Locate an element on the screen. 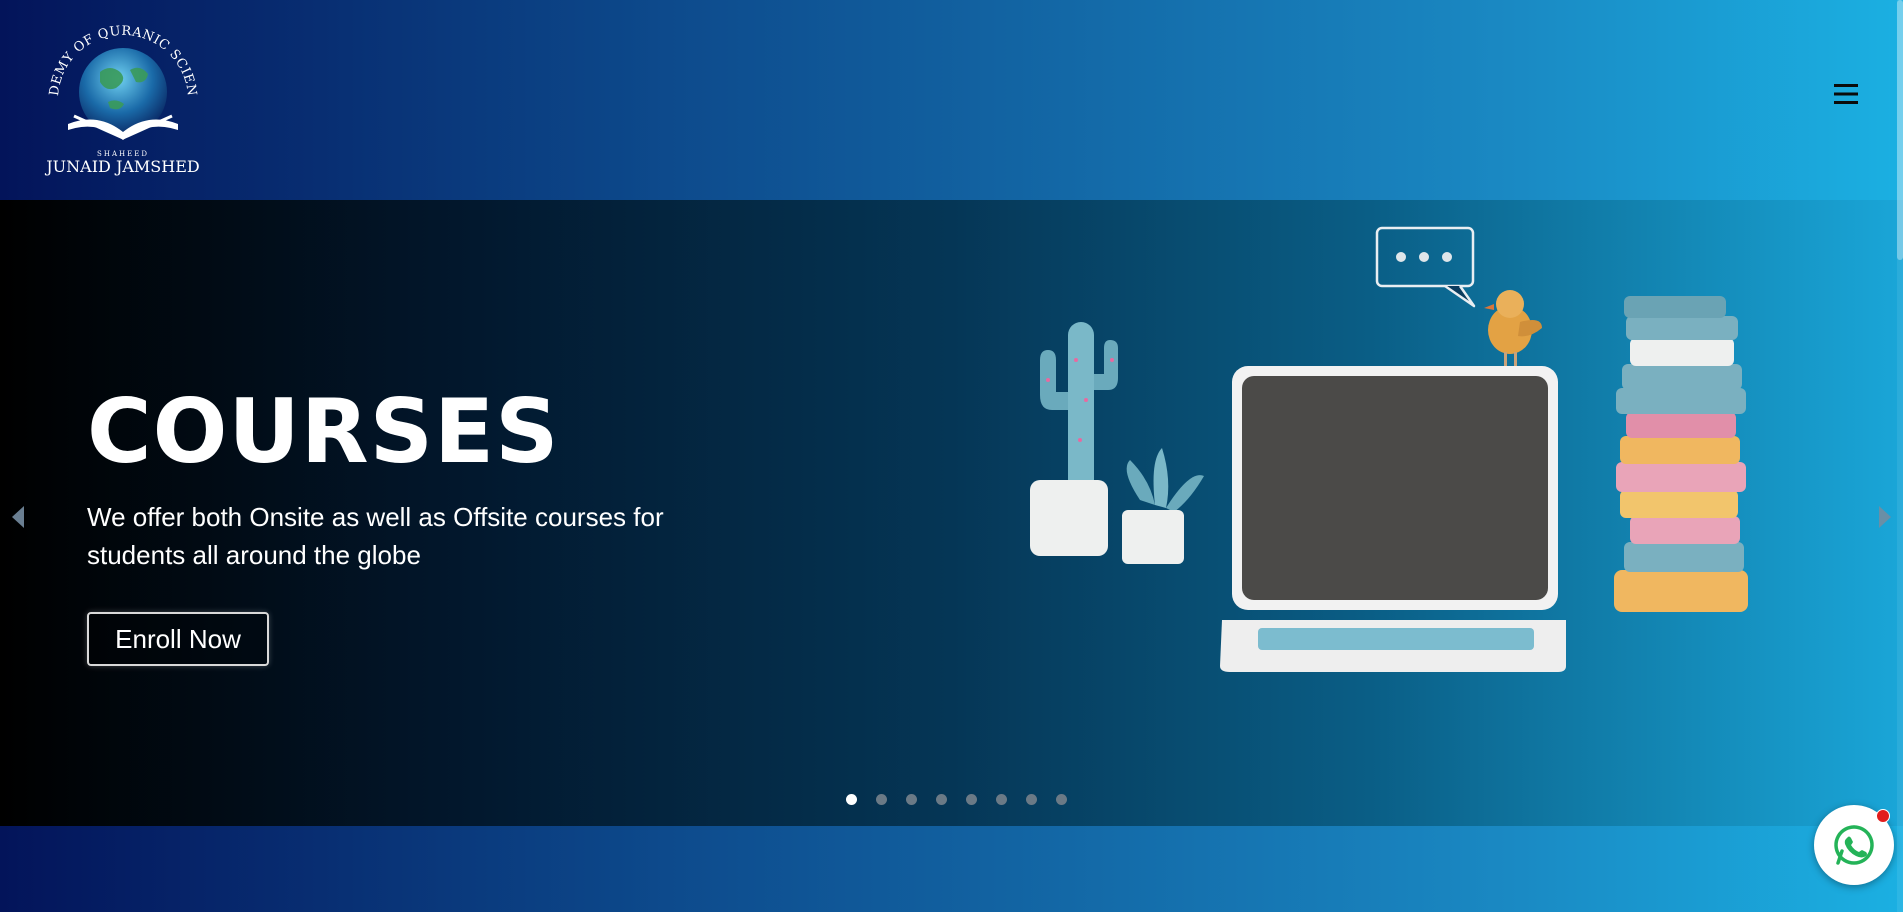  chevron-left-icon is located at coordinates (18, 517).